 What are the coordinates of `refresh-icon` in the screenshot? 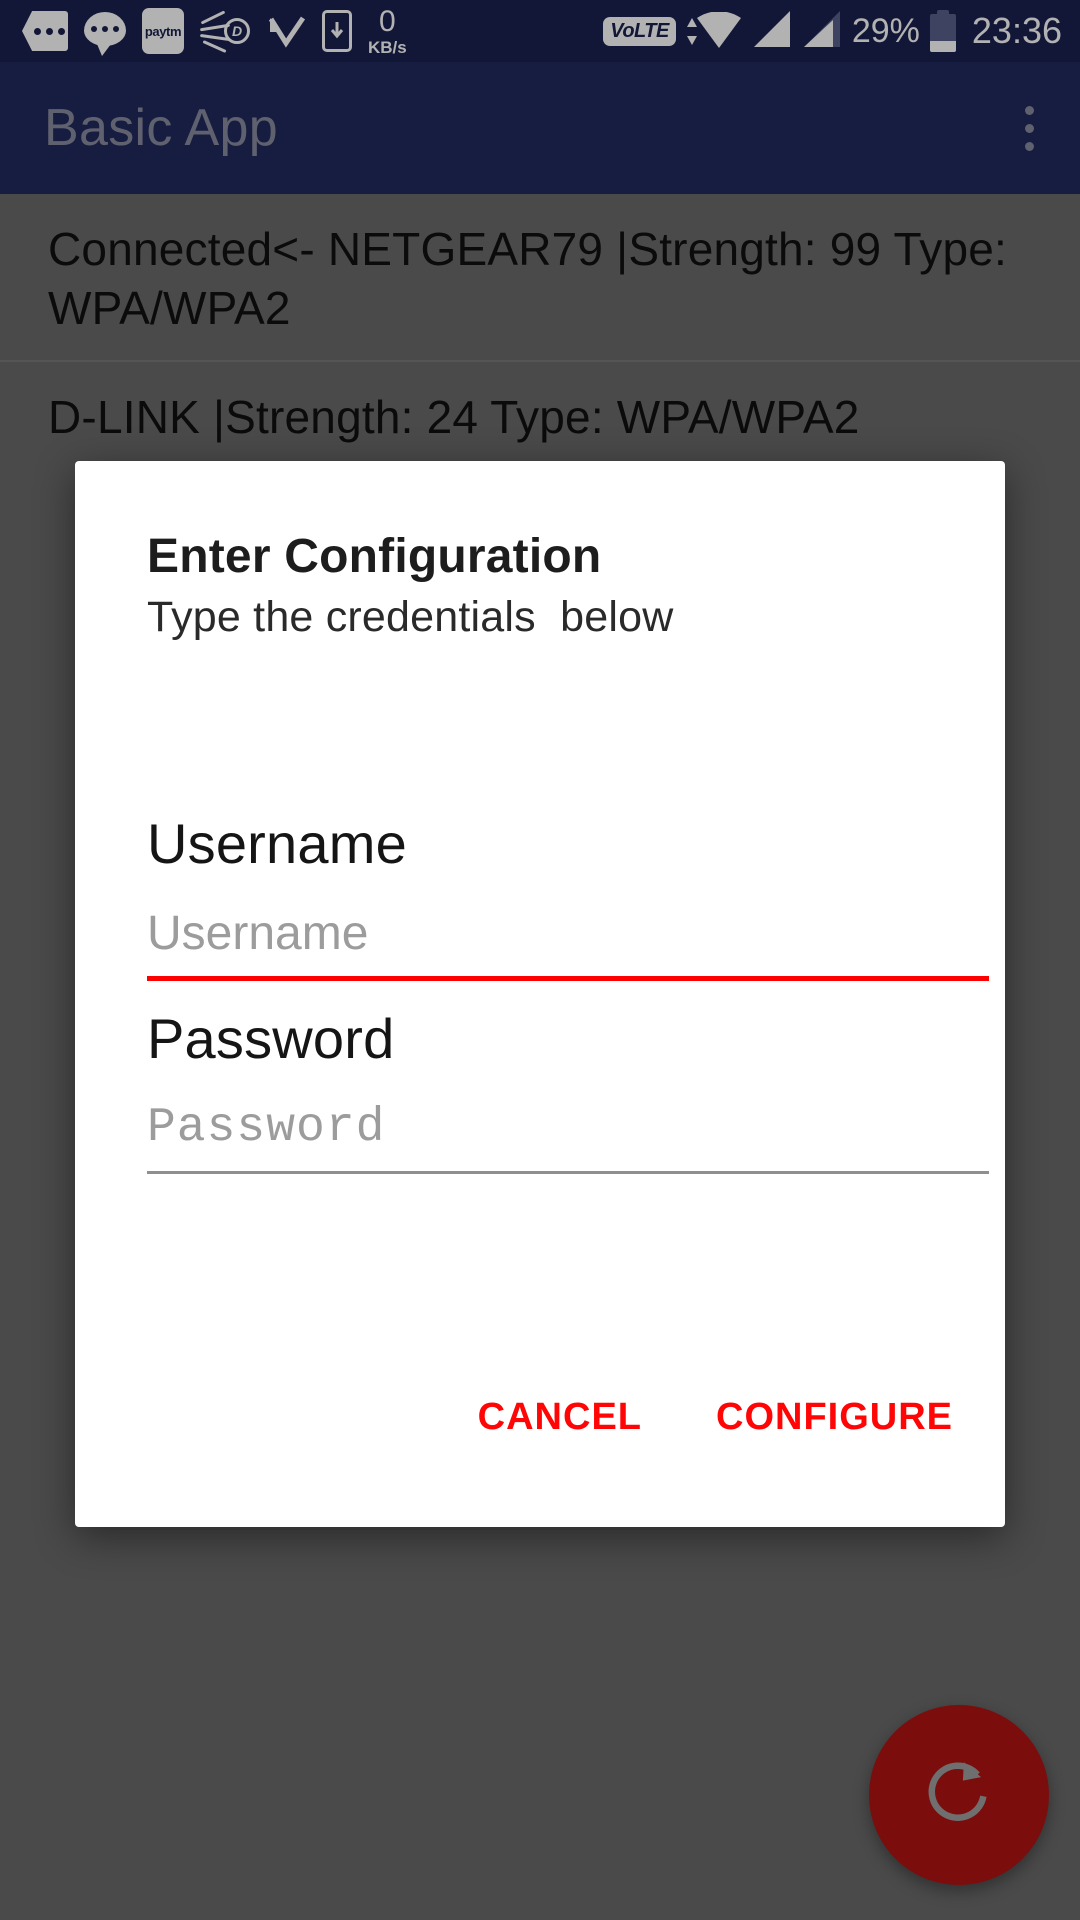 It's located at (959, 1795).